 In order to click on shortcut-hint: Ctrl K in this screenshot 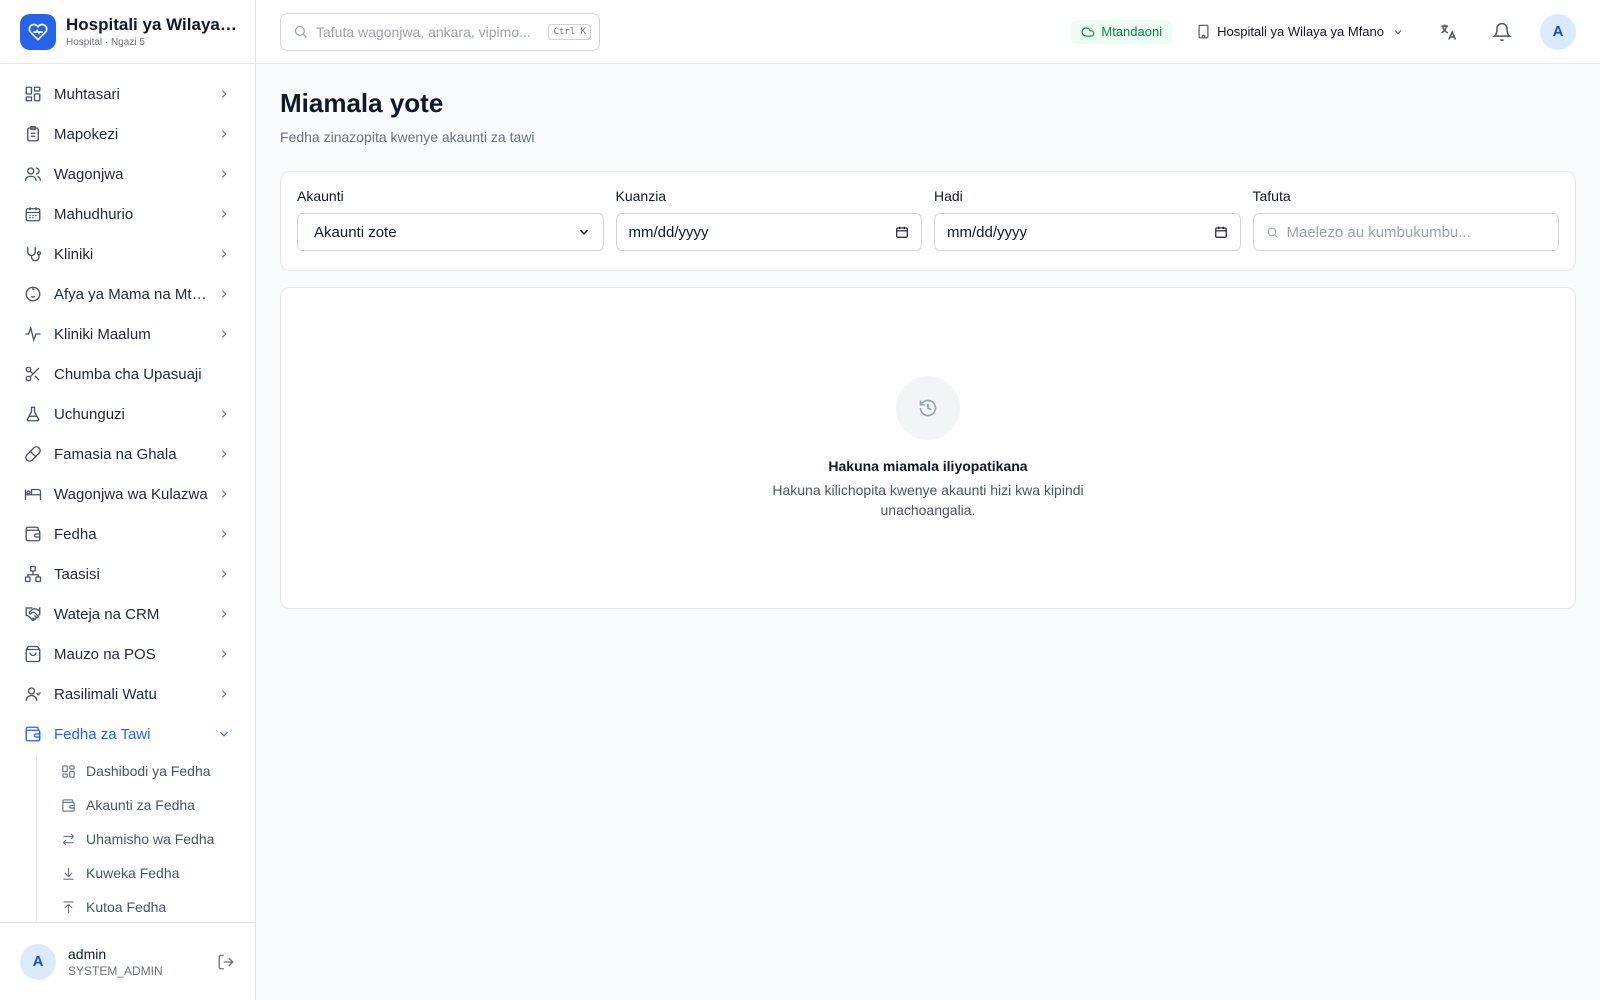, I will do `click(569, 31)`.